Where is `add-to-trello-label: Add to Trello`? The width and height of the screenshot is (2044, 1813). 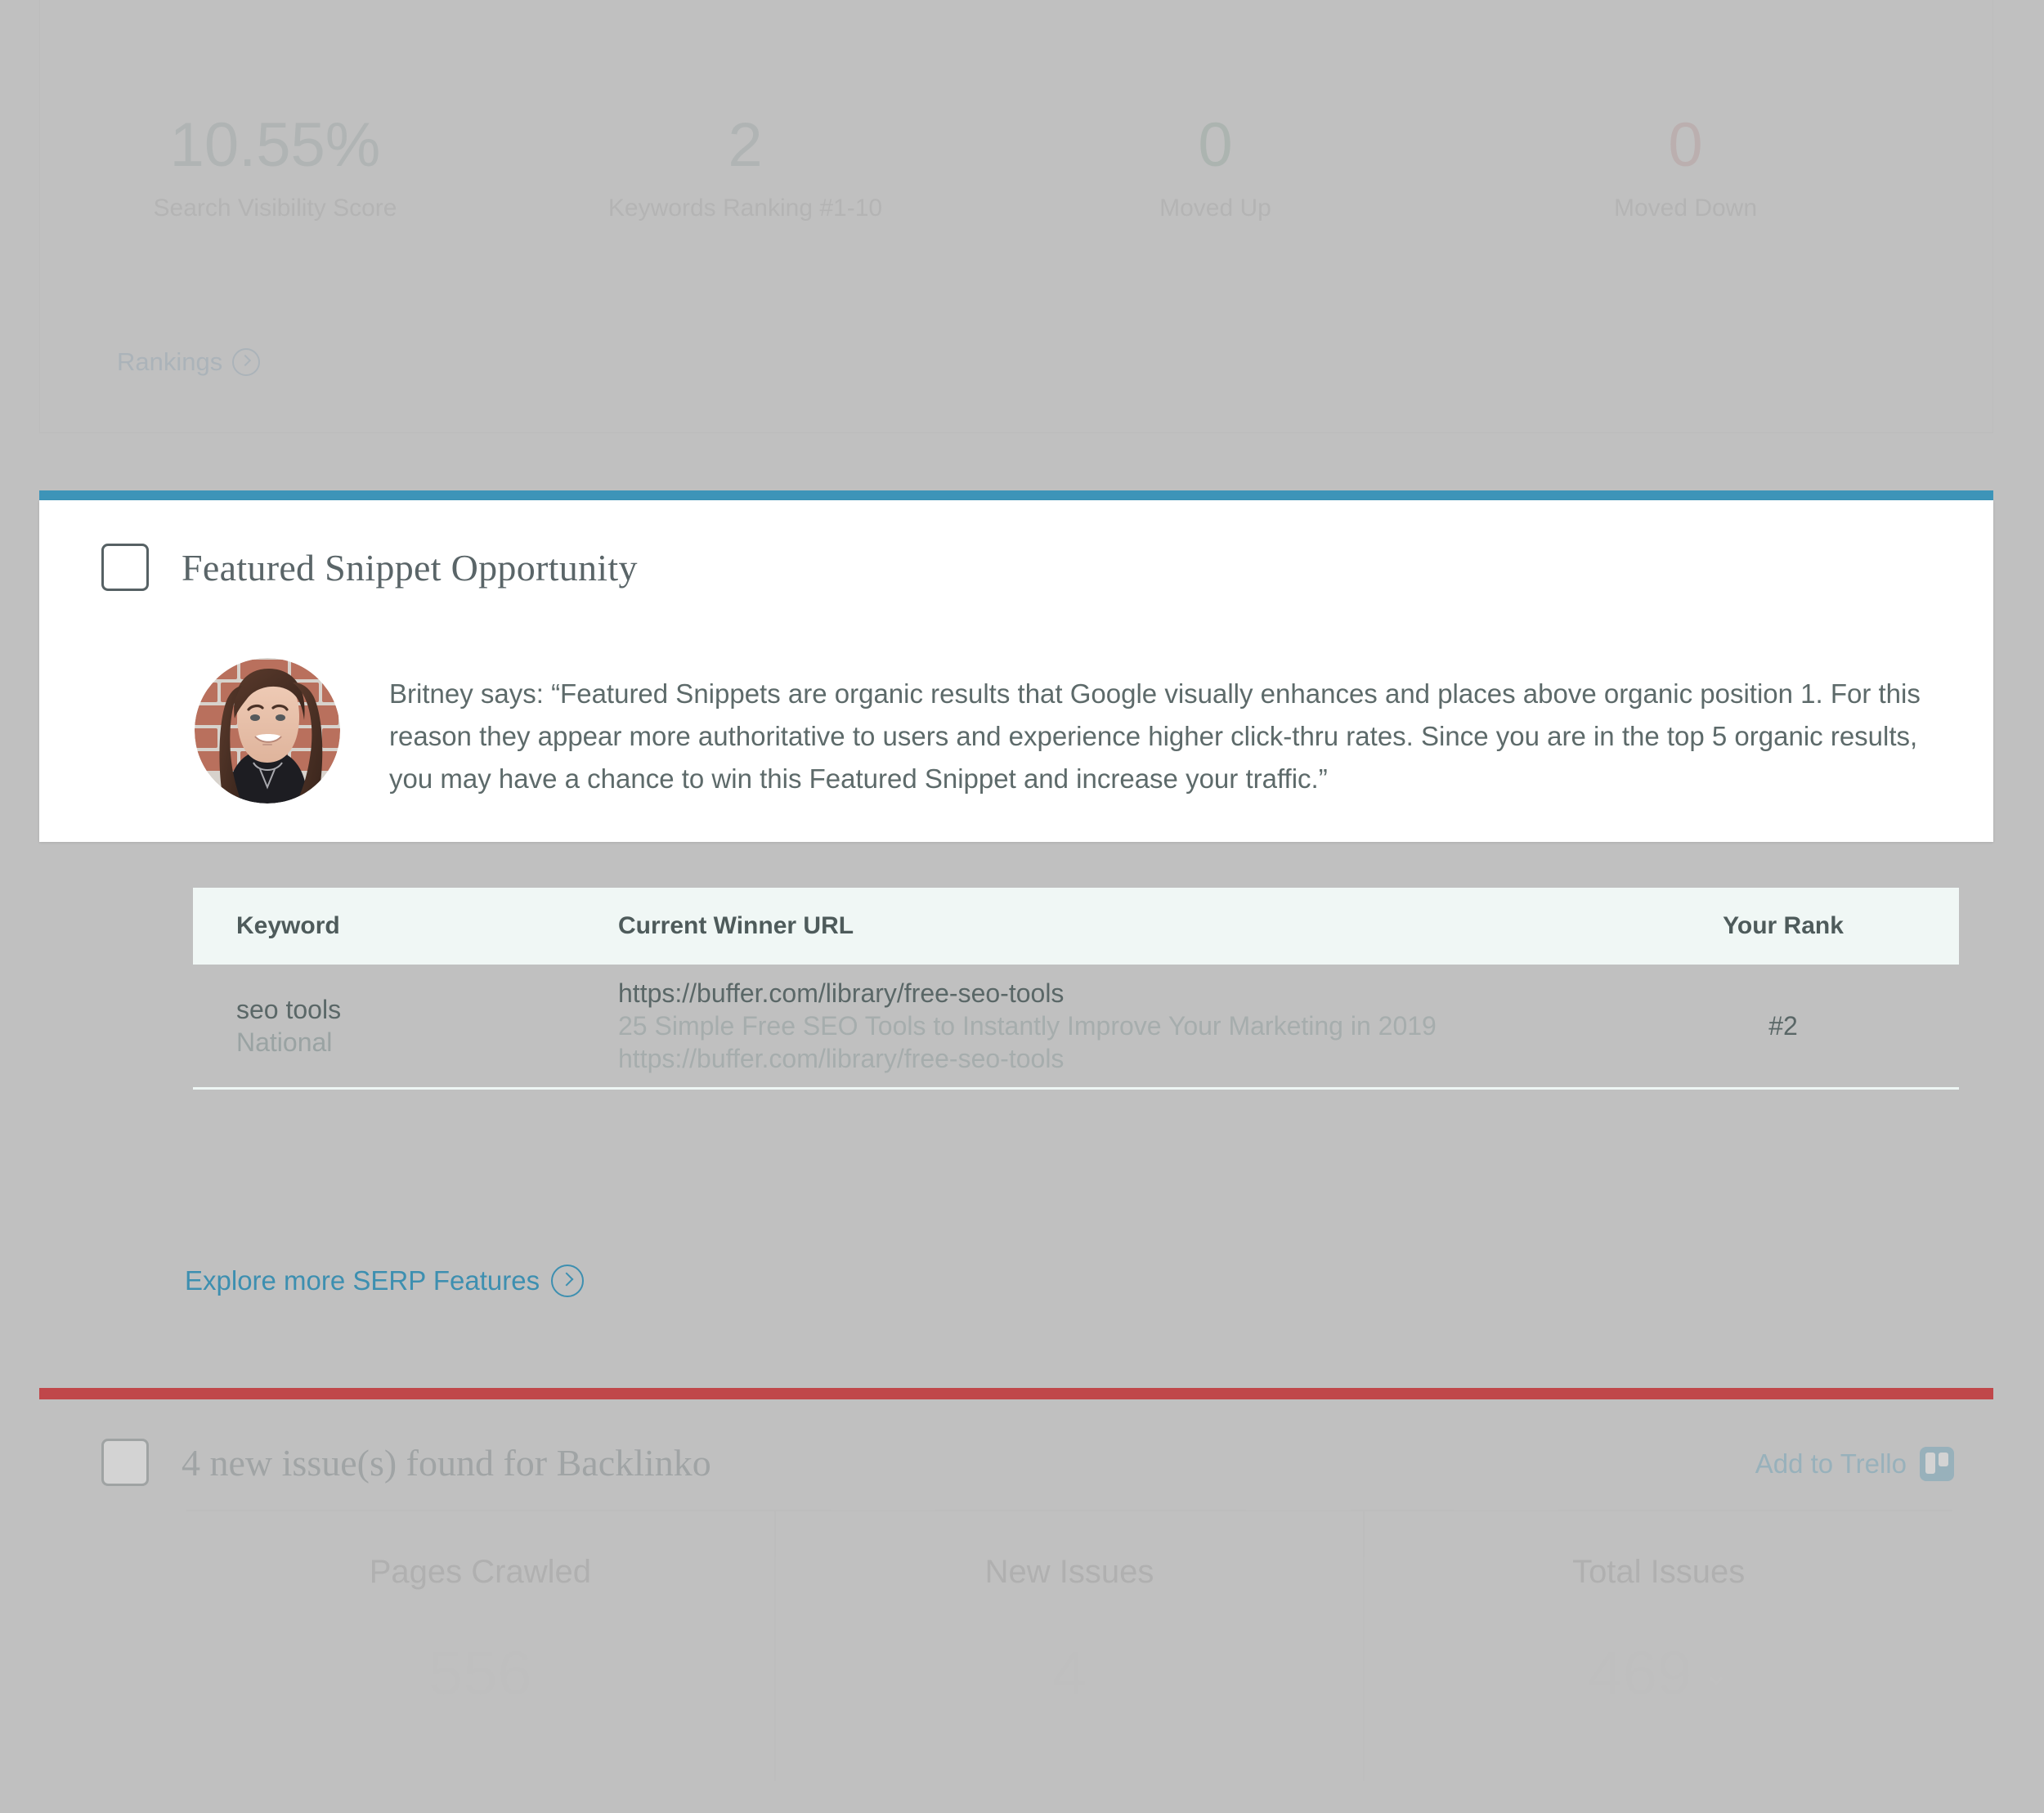 add-to-trello-label: Add to Trello is located at coordinates (1831, 1463).